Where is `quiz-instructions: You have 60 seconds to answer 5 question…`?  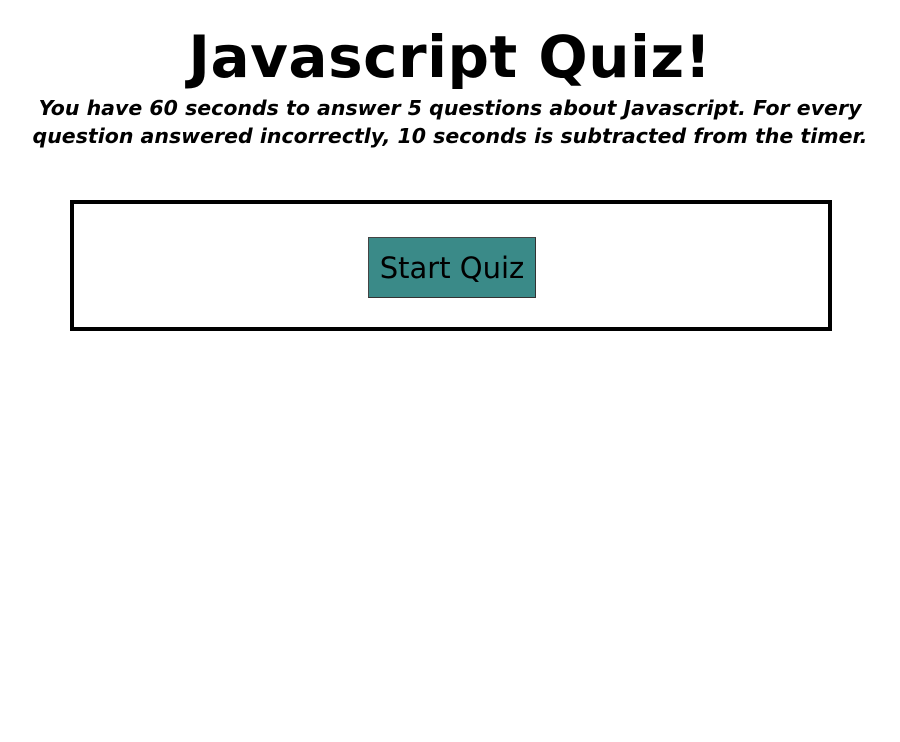 quiz-instructions: You have 60 seconds to answer 5 question… is located at coordinates (450, 122).